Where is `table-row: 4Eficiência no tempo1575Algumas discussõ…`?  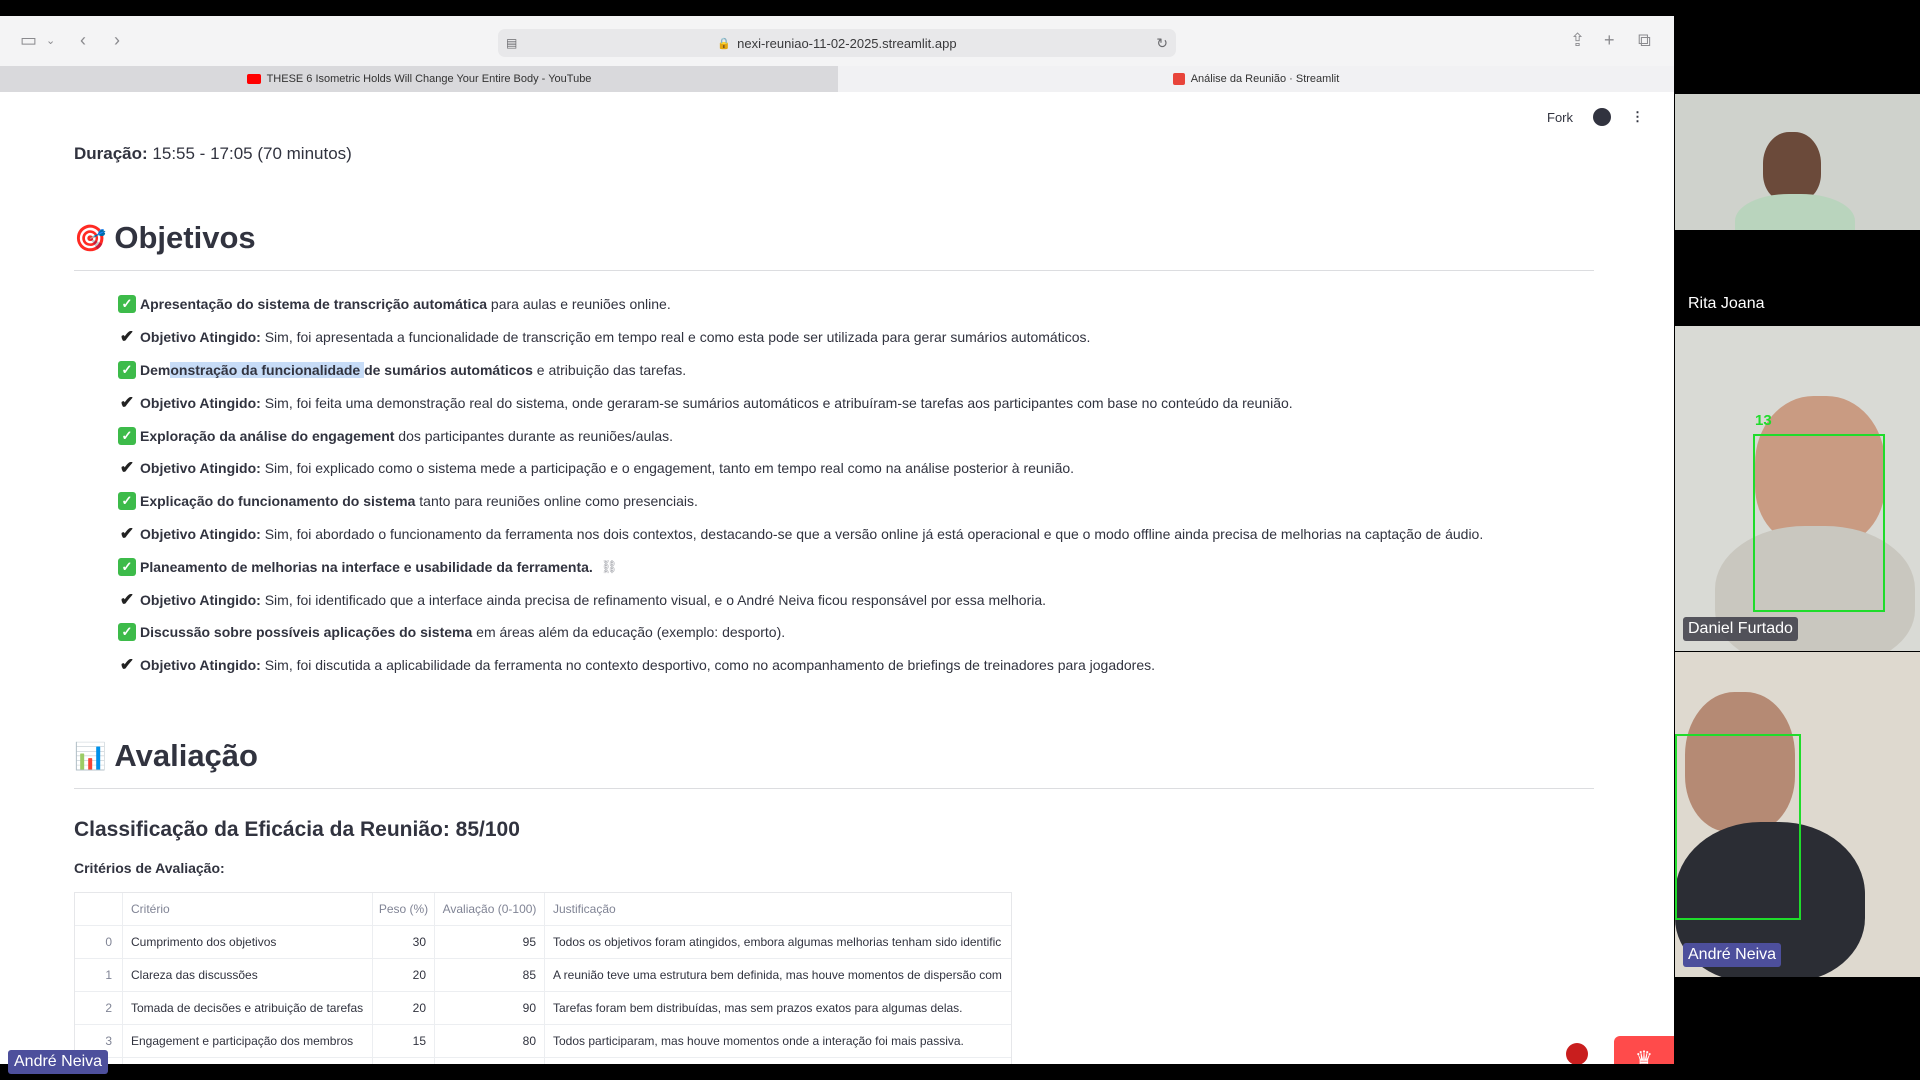 table-row: 4Eficiência no tempo1575Algumas discussõ… is located at coordinates (543, 1061).